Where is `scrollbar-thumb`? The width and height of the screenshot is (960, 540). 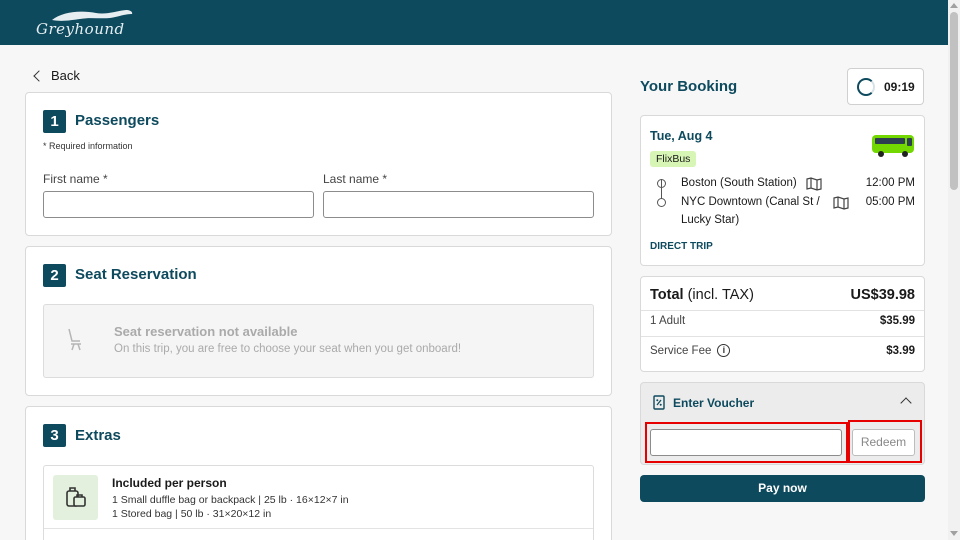
scrollbar-thumb is located at coordinates (954, 101).